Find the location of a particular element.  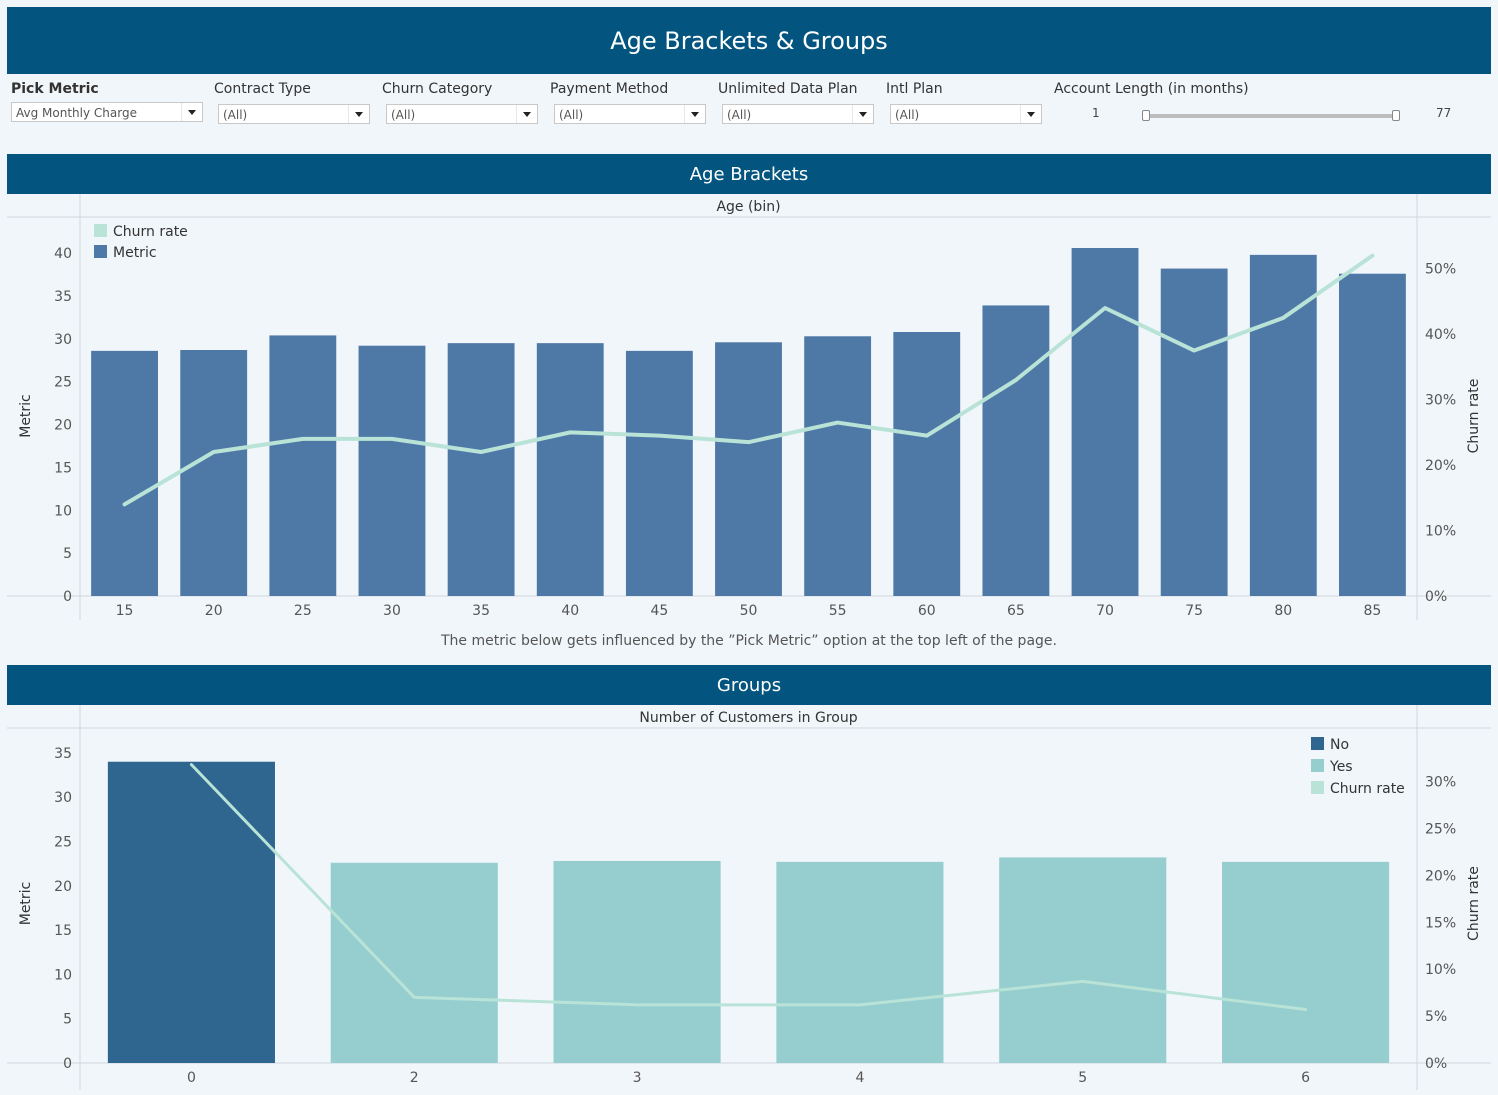

filter-contract-type: Contract Type (All) is located at coordinates (292, 102).